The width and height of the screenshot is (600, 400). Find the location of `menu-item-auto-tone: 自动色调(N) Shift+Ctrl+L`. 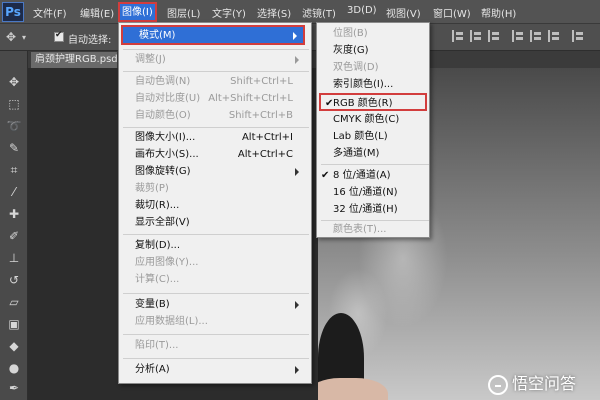

menu-item-auto-tone: 自动色调(N) Shift+Ctrl+L is located at coordinates (212, 82).